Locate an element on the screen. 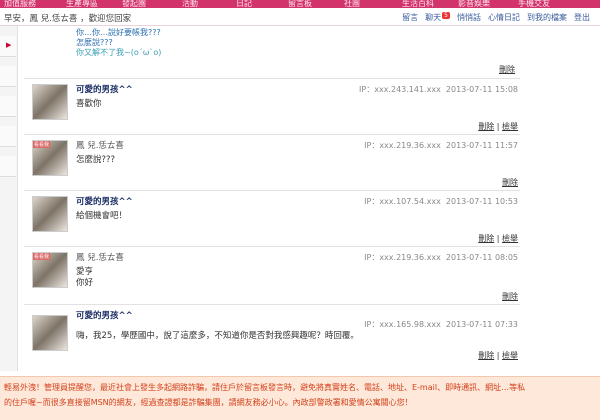 Image resolution: width=600 pixels, height=420 pixels. nav-item-4: 活動 is located at coordinates (190, 4).